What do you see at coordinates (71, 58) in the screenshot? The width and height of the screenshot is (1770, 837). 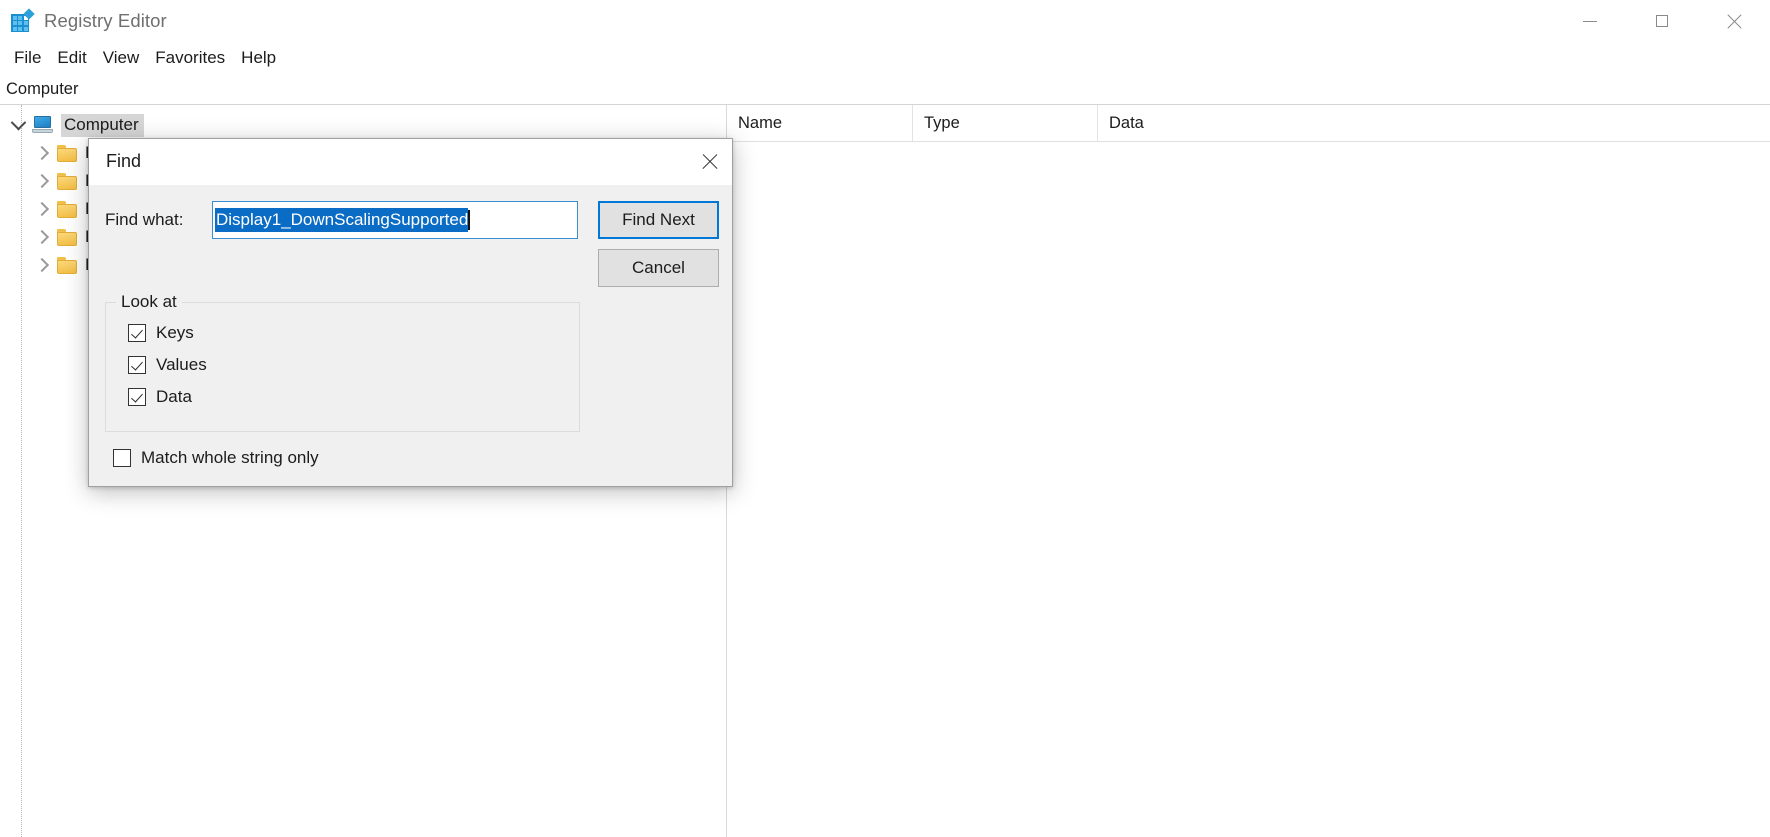 I see `menu-item-edit: Edit` at bounding box center [71, 58].